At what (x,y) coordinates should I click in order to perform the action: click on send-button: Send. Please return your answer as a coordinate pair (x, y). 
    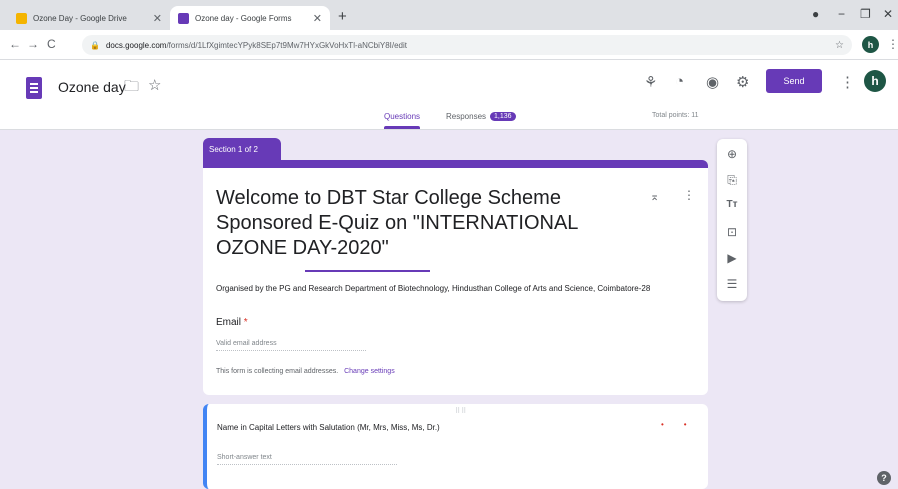
    Looking at the image, I should click on (794, 81).